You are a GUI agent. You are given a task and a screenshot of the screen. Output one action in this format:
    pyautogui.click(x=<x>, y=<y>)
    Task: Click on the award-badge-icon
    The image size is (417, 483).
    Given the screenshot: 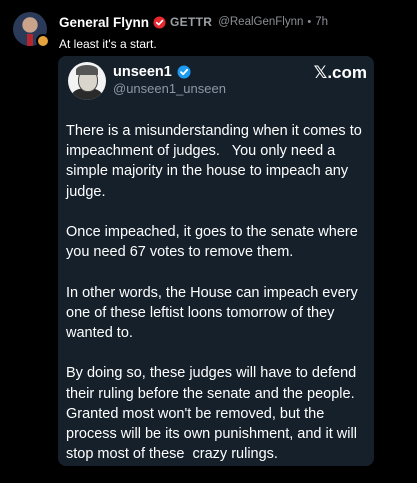 What is the action you would take?
    pyautogui.click(x=43, y=41)
    